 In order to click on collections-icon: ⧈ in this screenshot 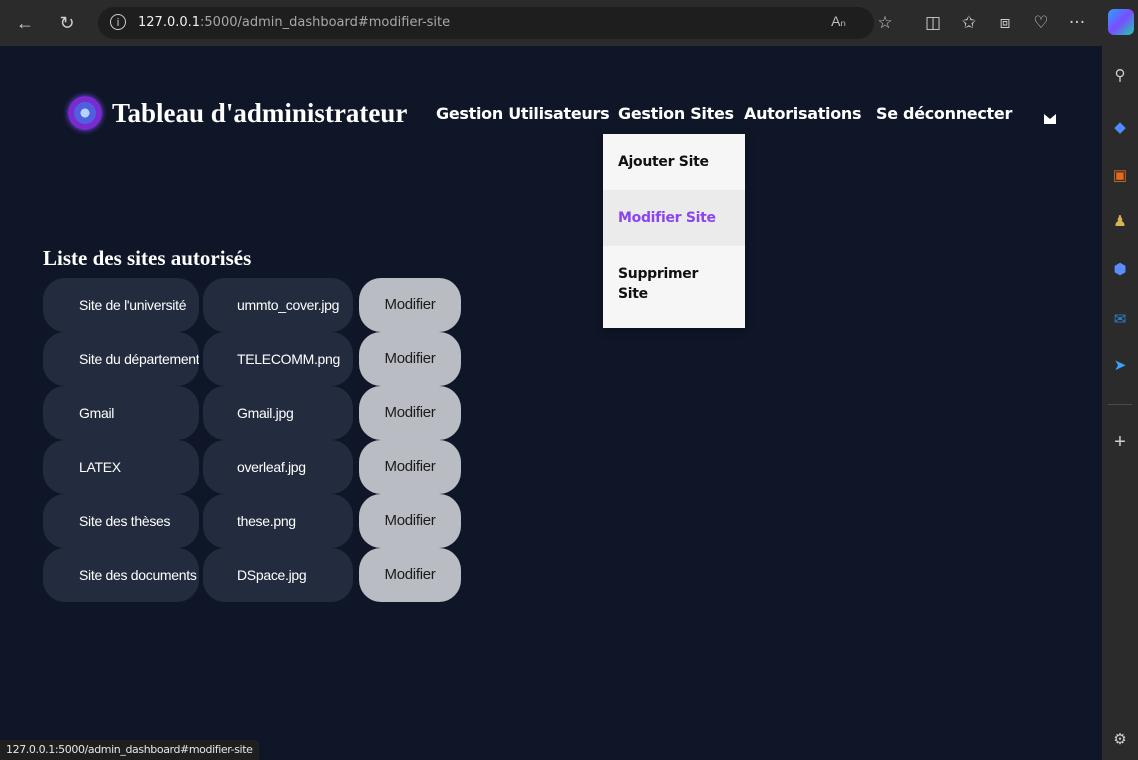, I will do `click(1005, 23)`.